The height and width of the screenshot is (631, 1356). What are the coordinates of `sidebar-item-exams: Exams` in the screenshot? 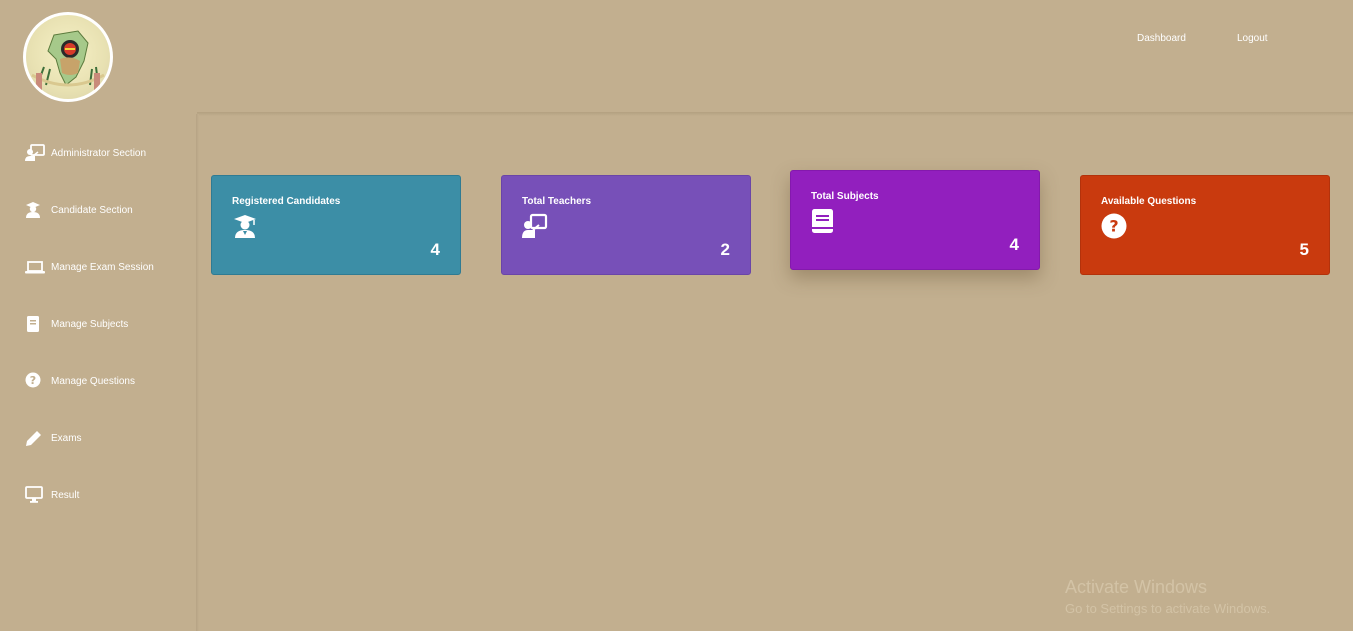 It's located at (53, 438).